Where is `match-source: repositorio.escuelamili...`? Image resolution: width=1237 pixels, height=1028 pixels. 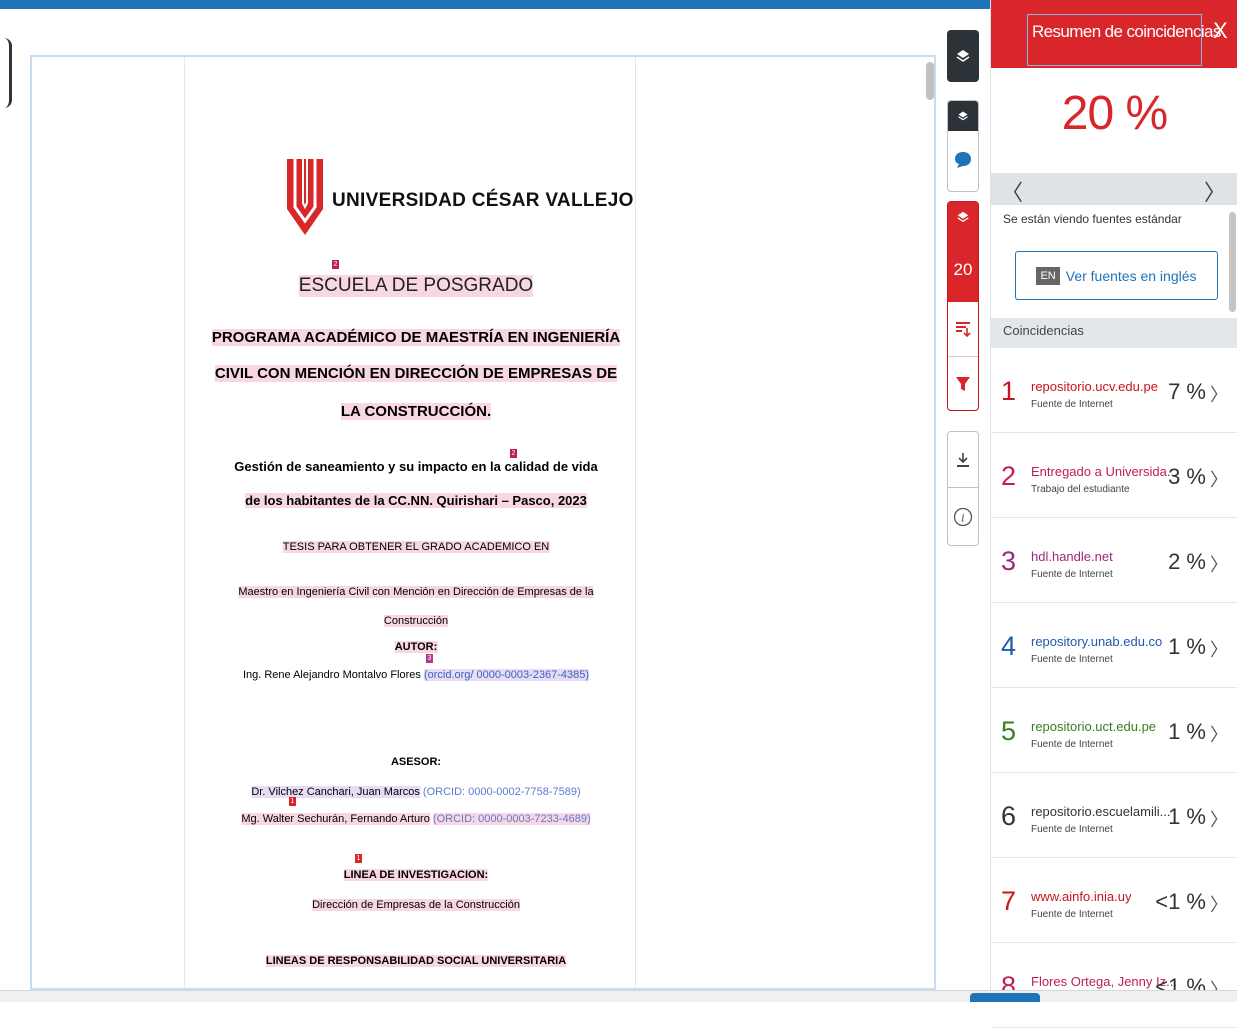
match-source: repositorio.escuelamili... is located at coordinates (1101, 811).